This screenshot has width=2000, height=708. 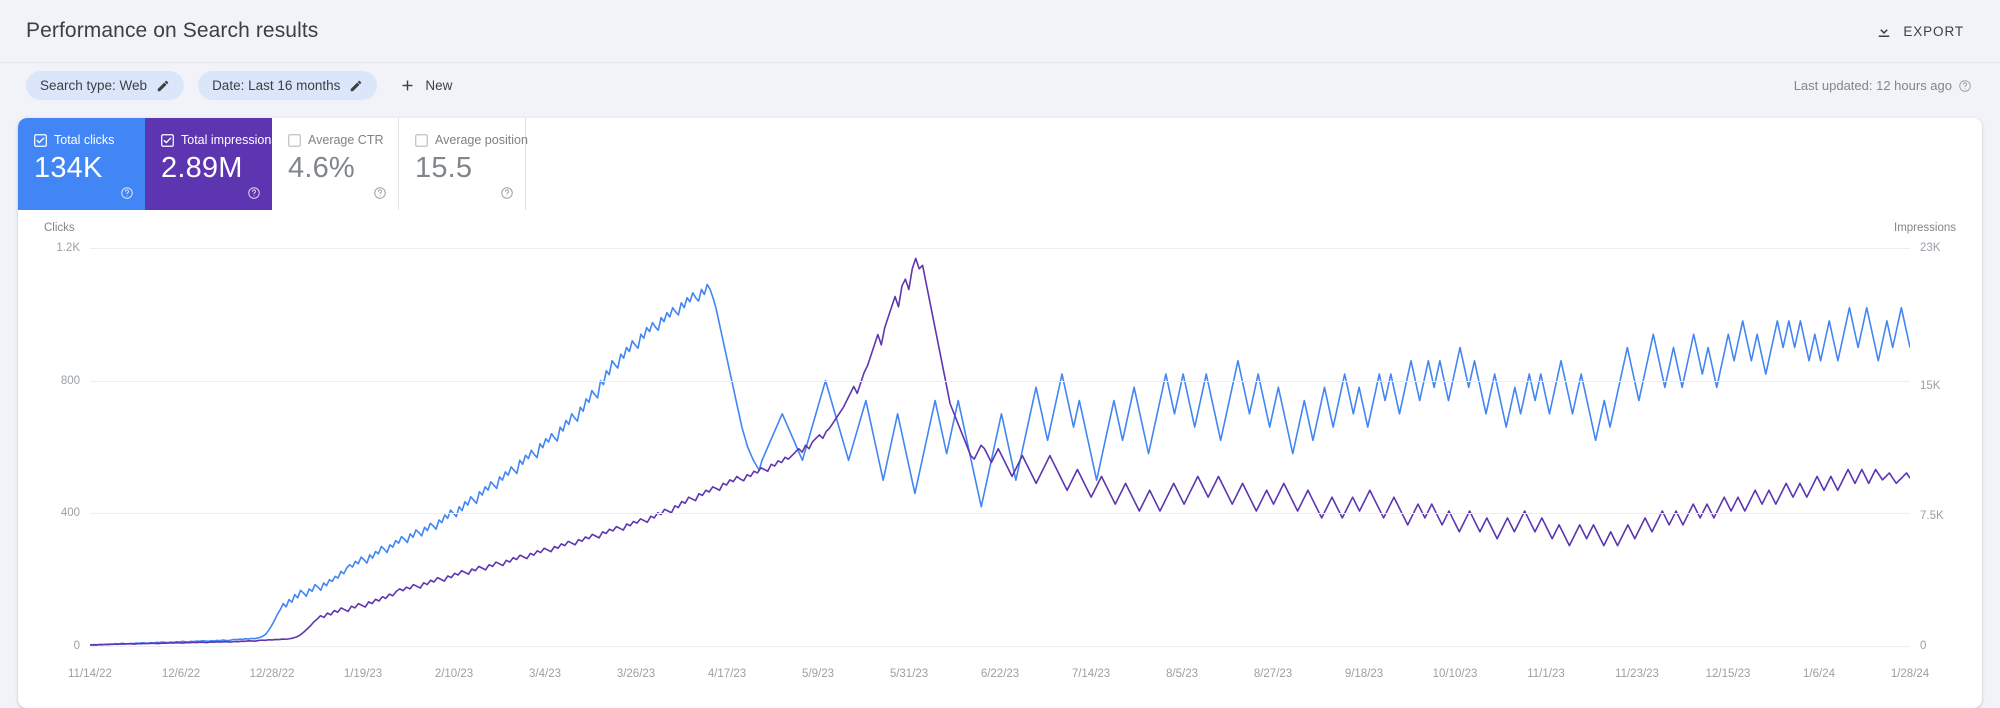 What do you see at coordinates (1000, 31) in the screenshot?
I see `page-header: Performance on Search results EXPORT` at bounding box center [1000, 31].